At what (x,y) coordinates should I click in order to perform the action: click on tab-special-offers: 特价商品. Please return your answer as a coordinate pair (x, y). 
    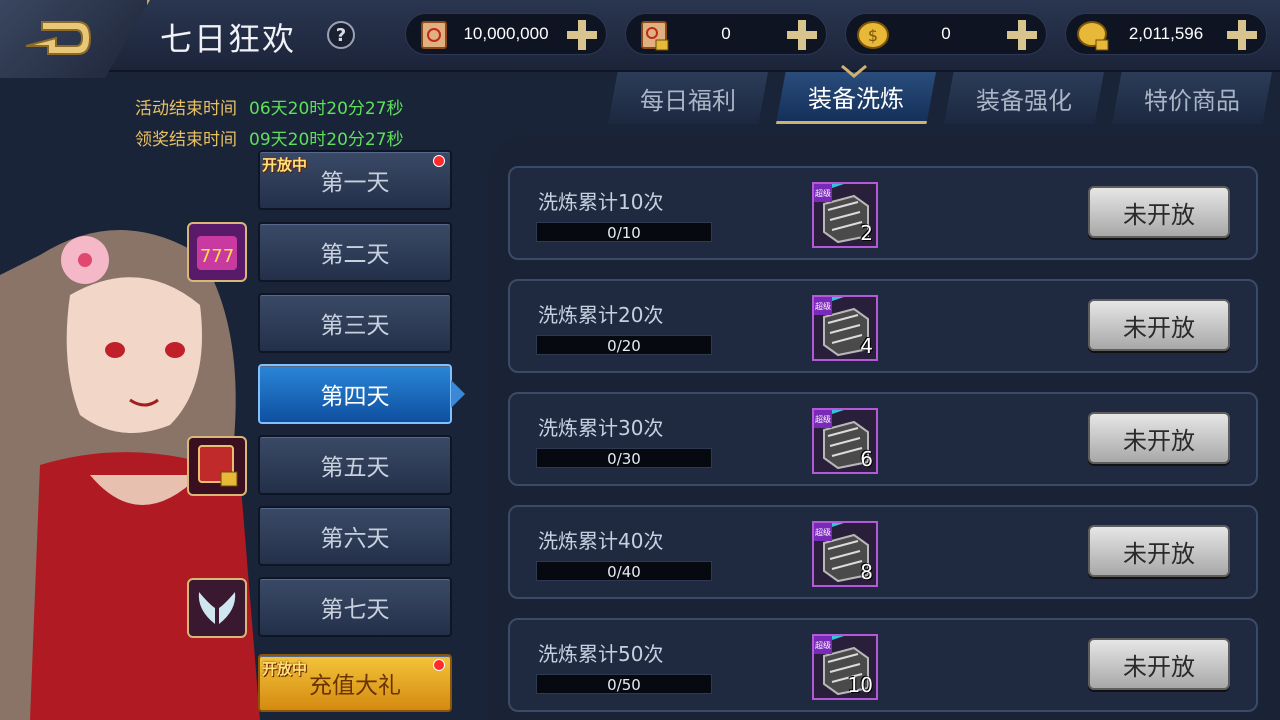
    Looking at the image, I should click on (1192, 98).